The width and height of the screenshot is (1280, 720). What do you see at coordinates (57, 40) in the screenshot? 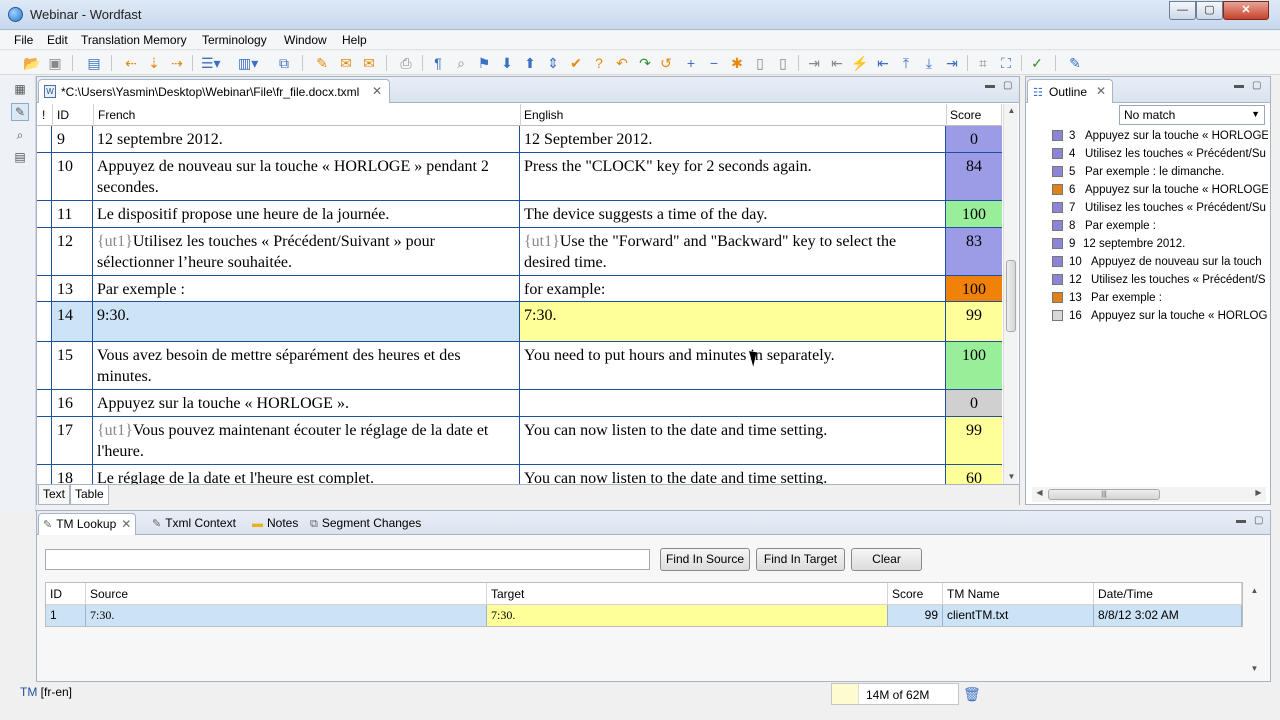
I see `menu-edit: Edit` at bounding box center [57, 40].